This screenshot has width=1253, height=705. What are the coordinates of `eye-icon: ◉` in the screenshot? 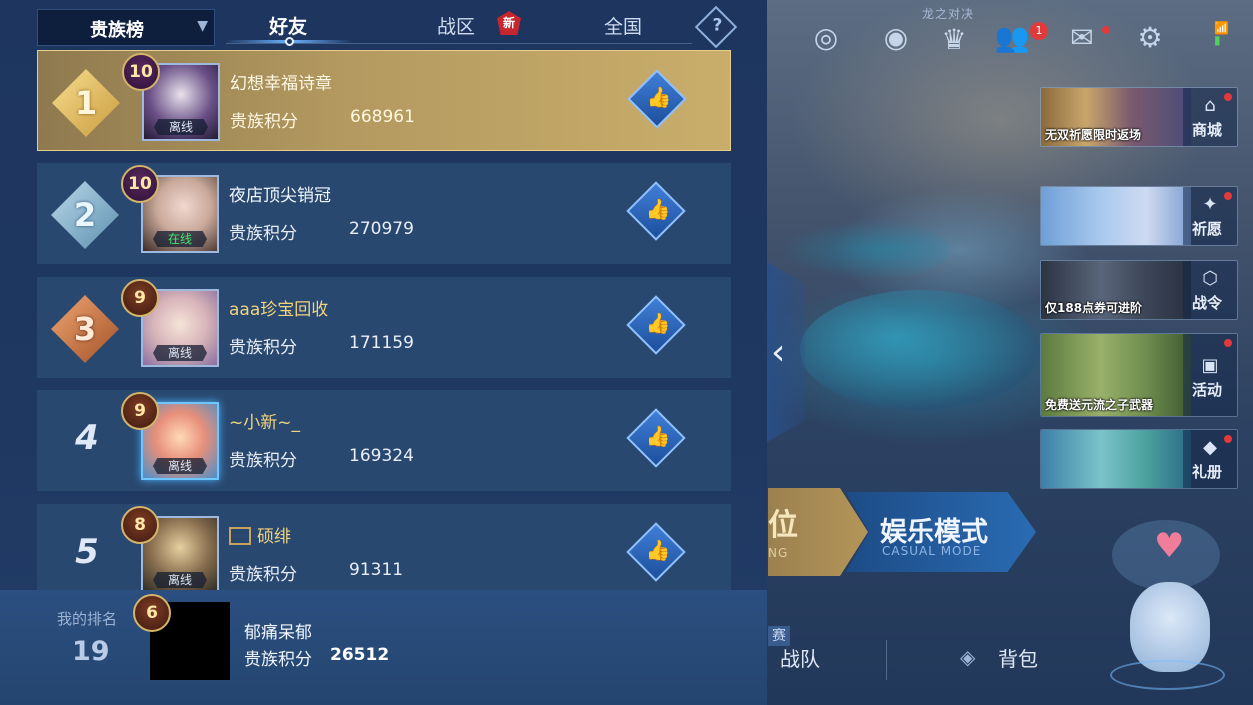 It's located at (896, 38).